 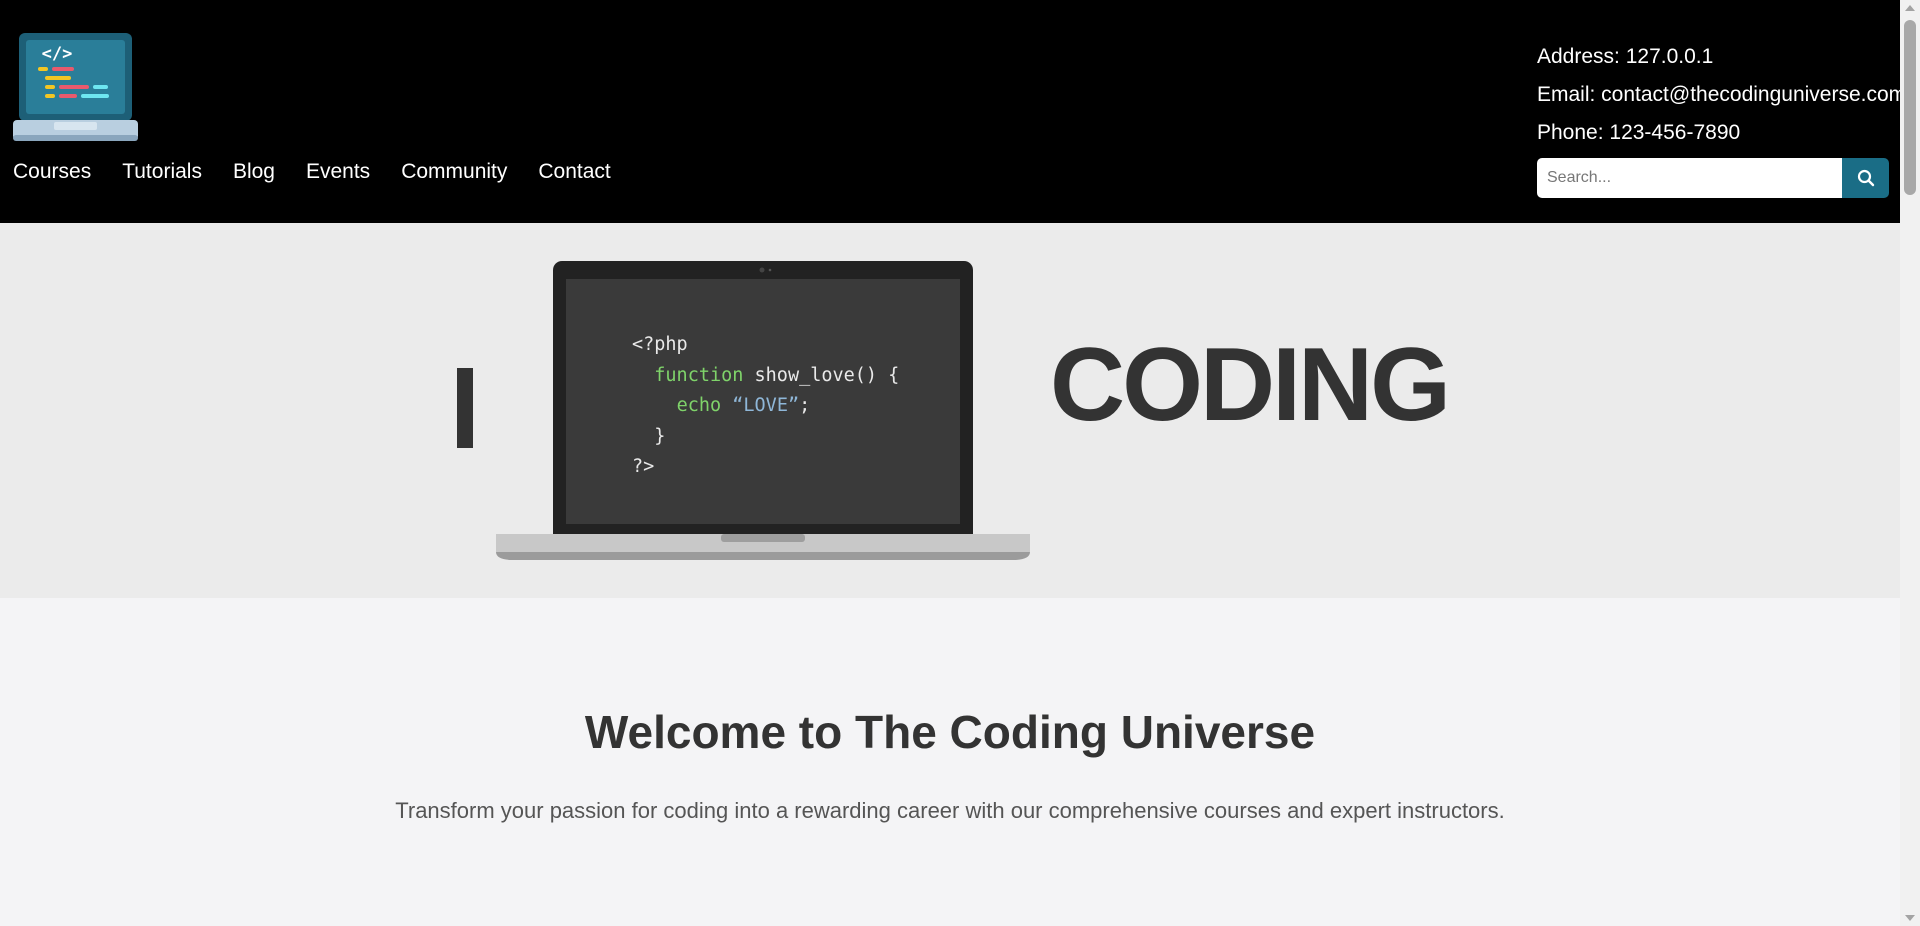 I want to click on welcome-title: Welcome to The Coding Universe, so click(x=950, y=732).